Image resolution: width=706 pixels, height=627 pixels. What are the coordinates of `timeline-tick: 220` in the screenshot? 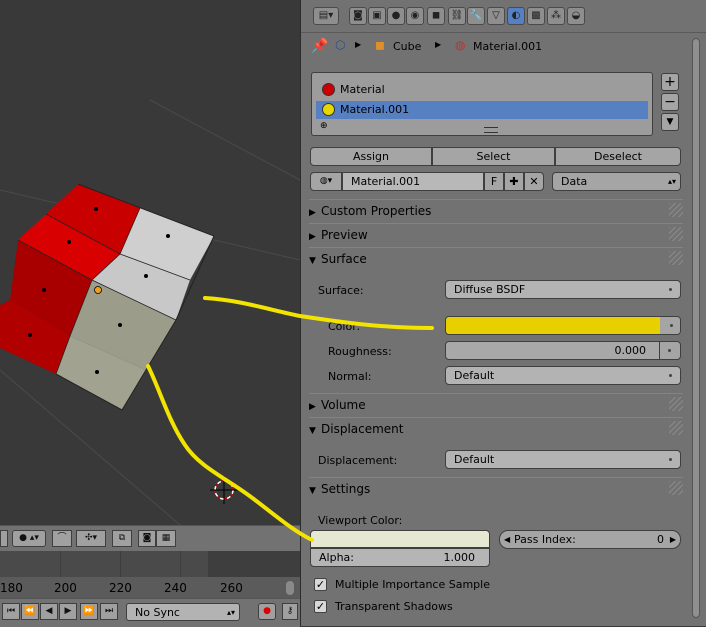 It's located at (120, 588).